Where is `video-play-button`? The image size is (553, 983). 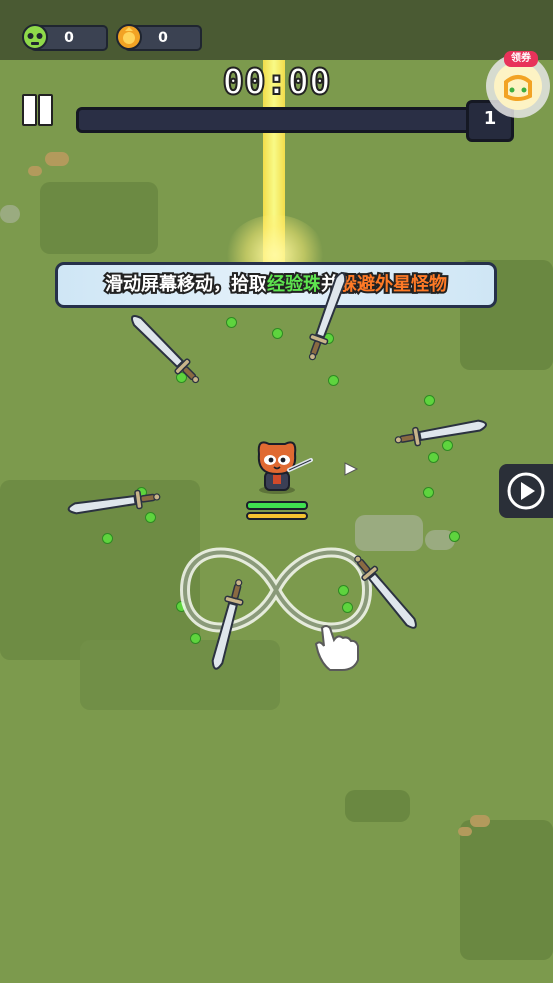 video-play-button is located at coordinates (526, 491).